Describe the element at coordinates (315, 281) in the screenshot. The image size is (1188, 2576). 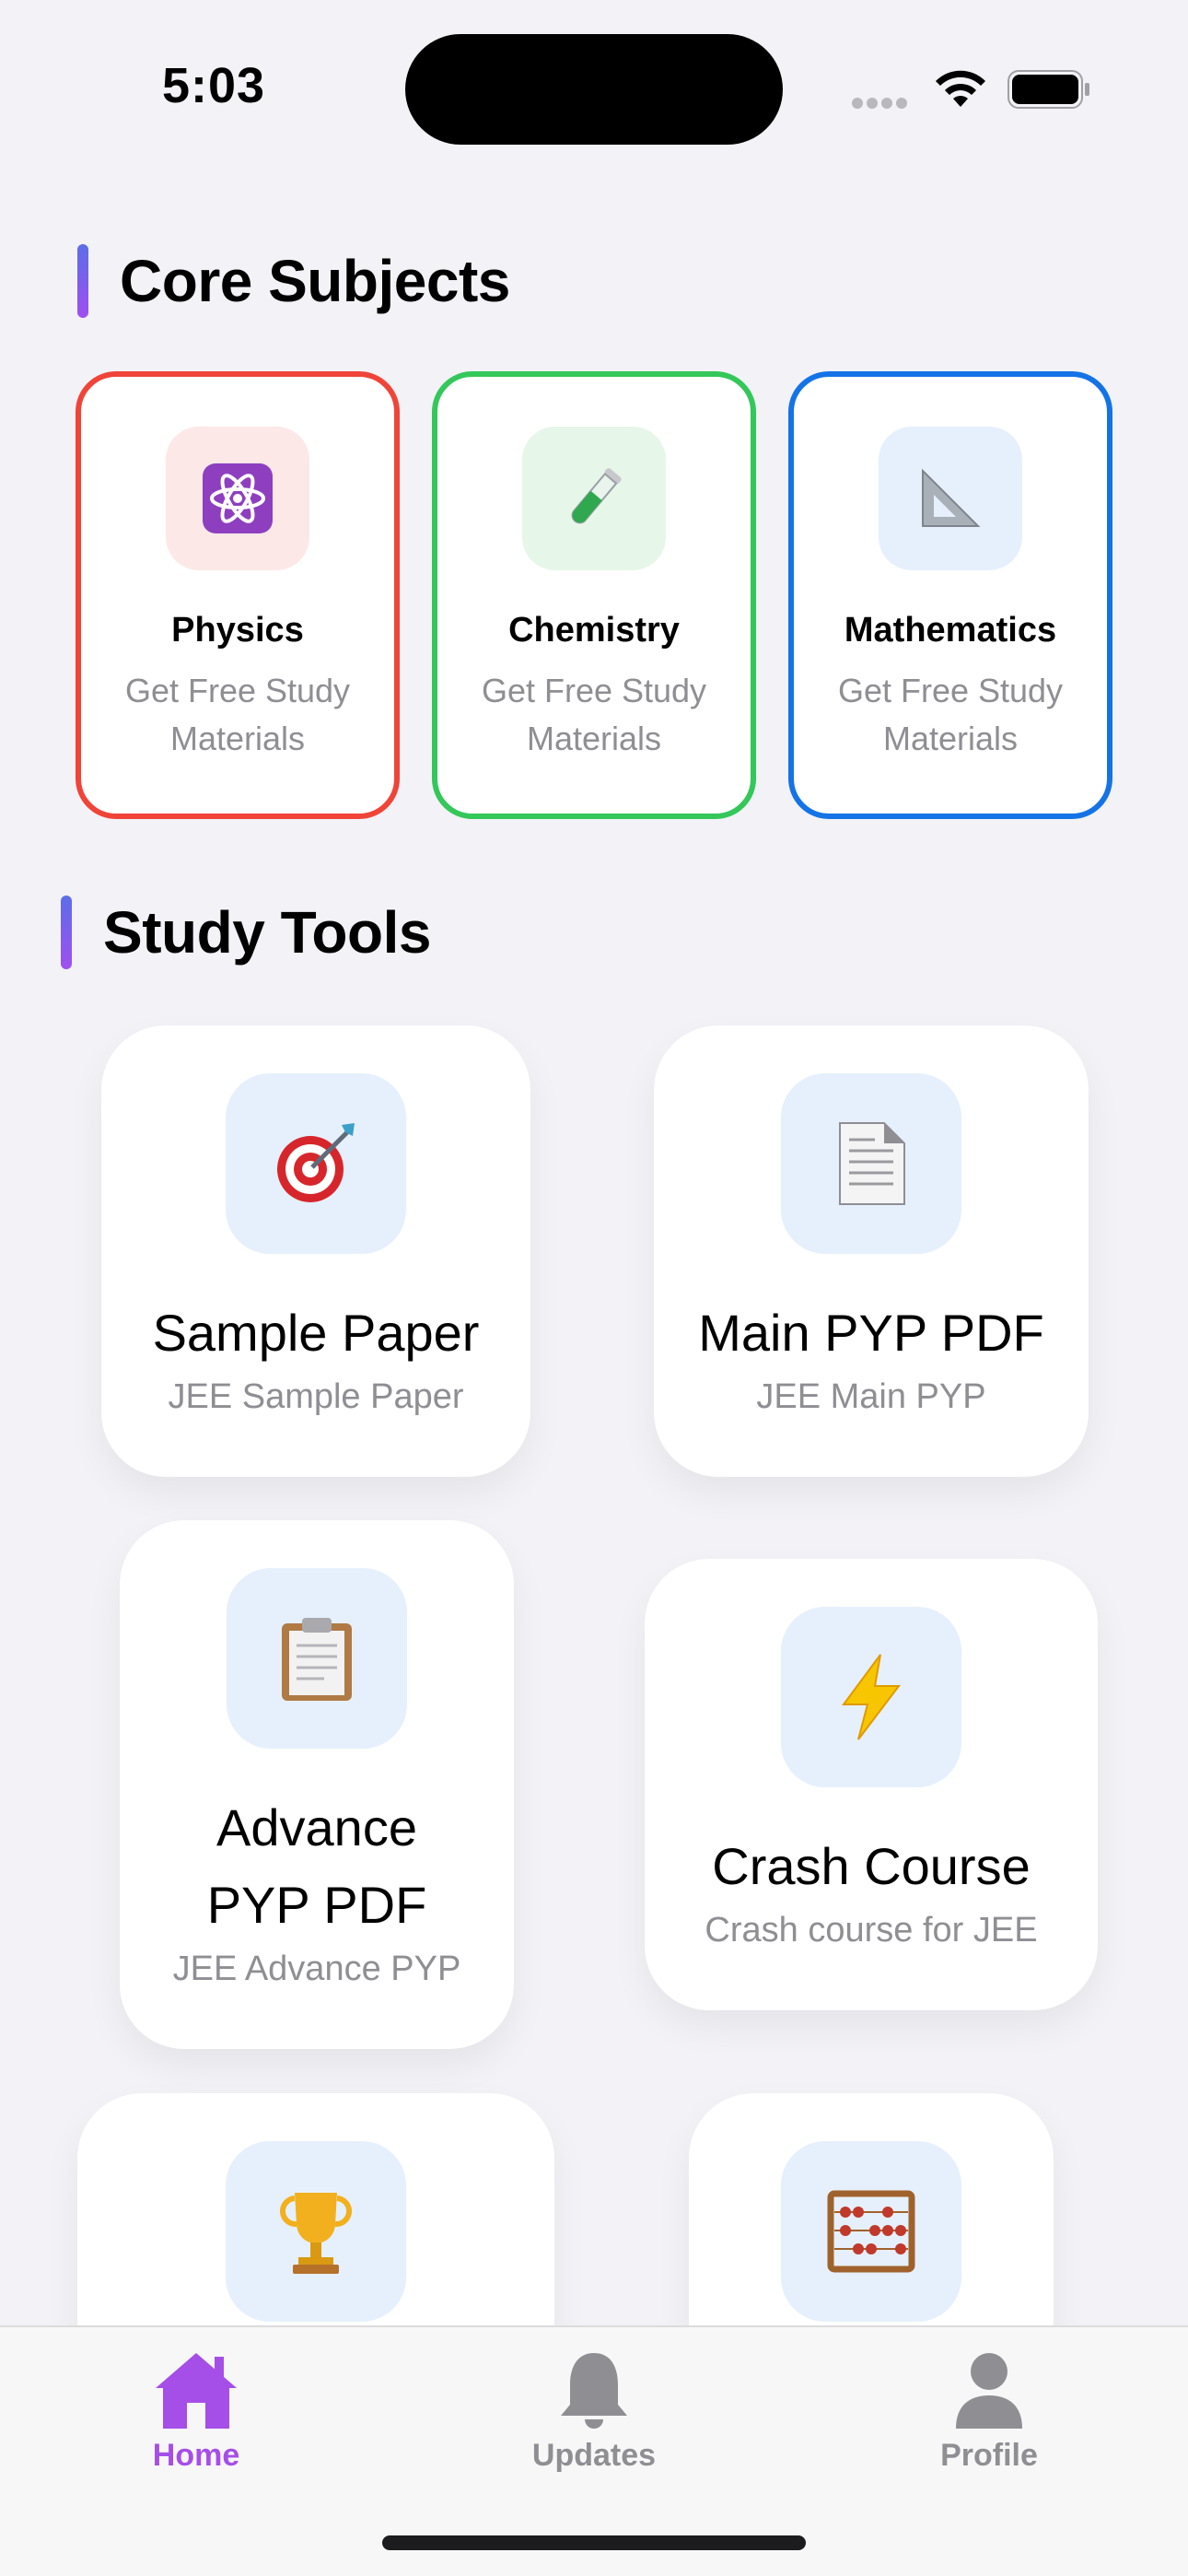
I see `section-title: Core Subjects` at that location.